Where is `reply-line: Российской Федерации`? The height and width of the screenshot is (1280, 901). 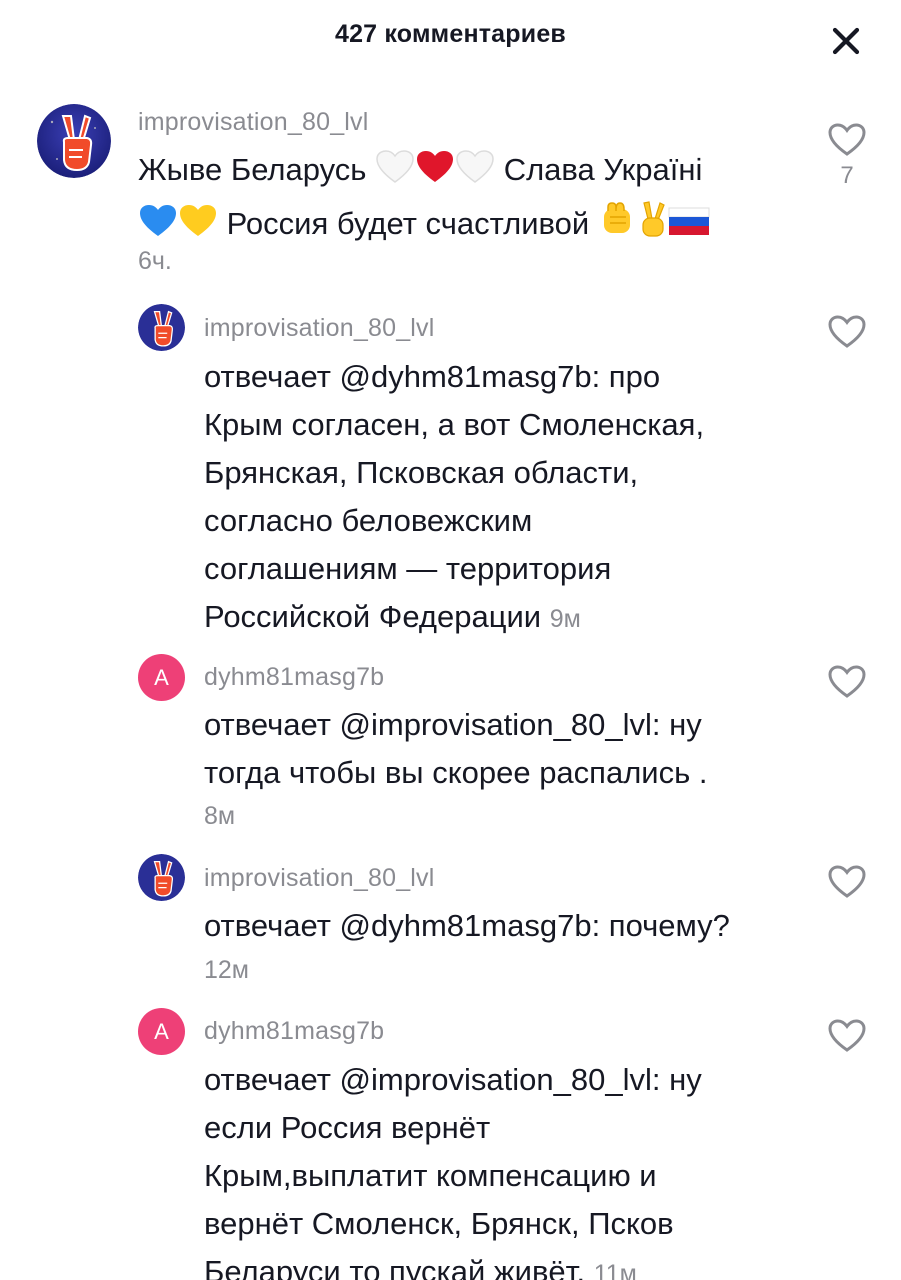
reply-line: Российской Федерации is located at coordinates (373, 616).